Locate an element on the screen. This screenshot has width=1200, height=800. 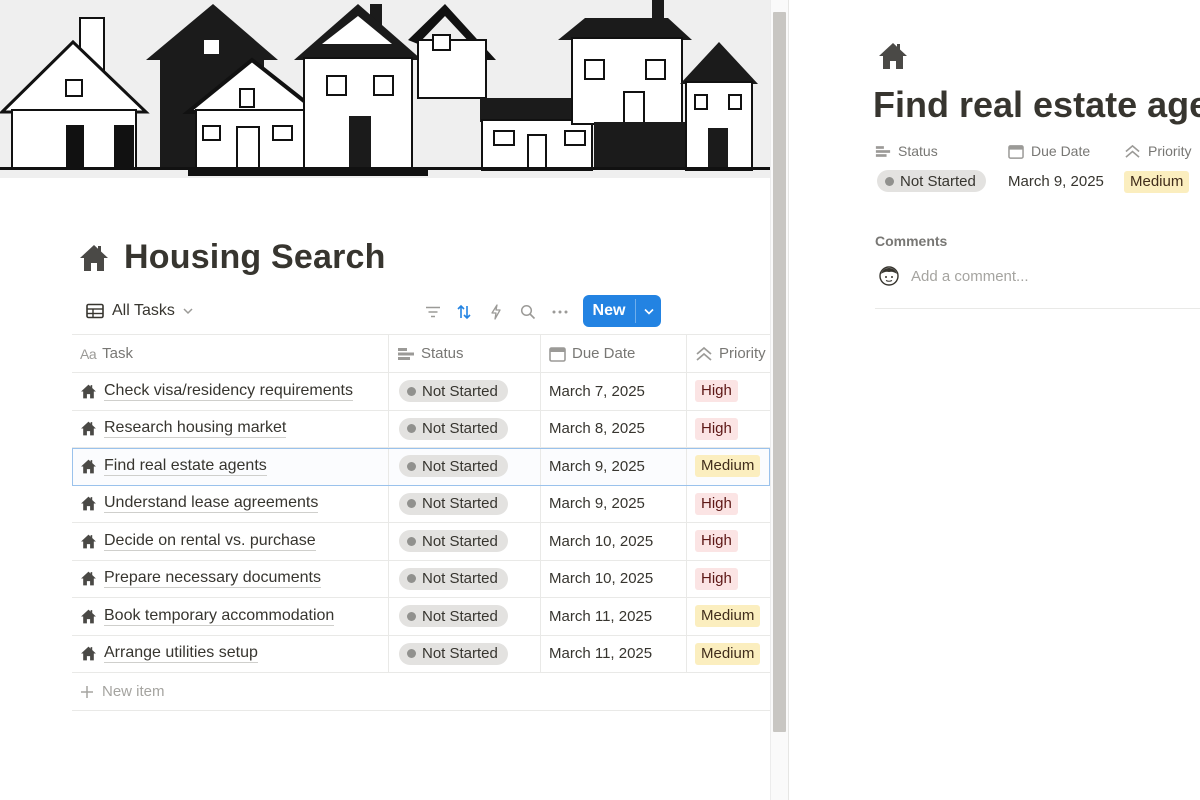
task-cell: Prepare necessary documents is located at coordinates (230, 578).